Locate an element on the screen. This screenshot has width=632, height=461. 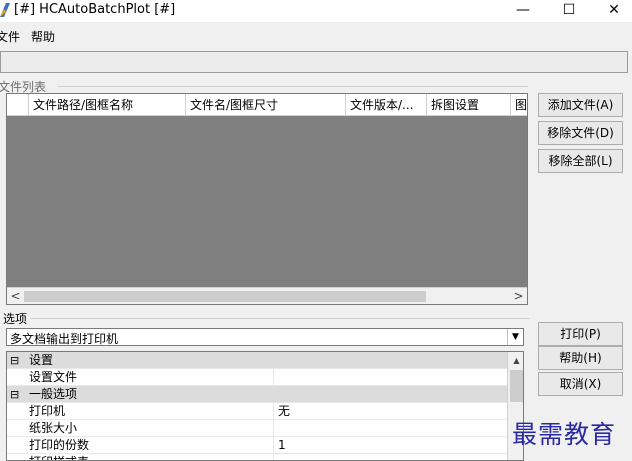
window-title: [#] HCAutoBatchPlot [#] is located at coordinates (95, 9).